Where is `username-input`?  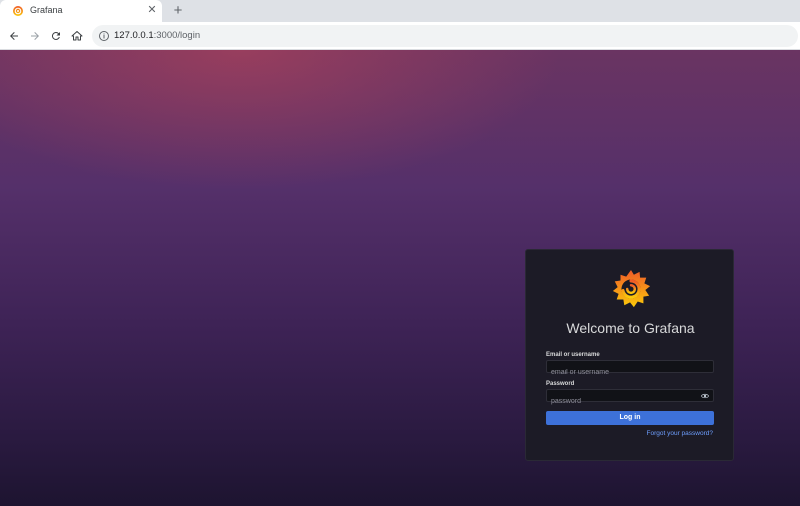 username-input is located at coordinates (630, 372).